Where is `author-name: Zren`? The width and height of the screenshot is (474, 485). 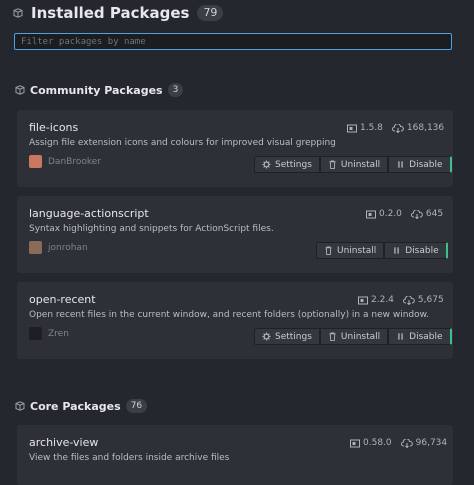
author-name: Zren is located at coordinates (58, 334).